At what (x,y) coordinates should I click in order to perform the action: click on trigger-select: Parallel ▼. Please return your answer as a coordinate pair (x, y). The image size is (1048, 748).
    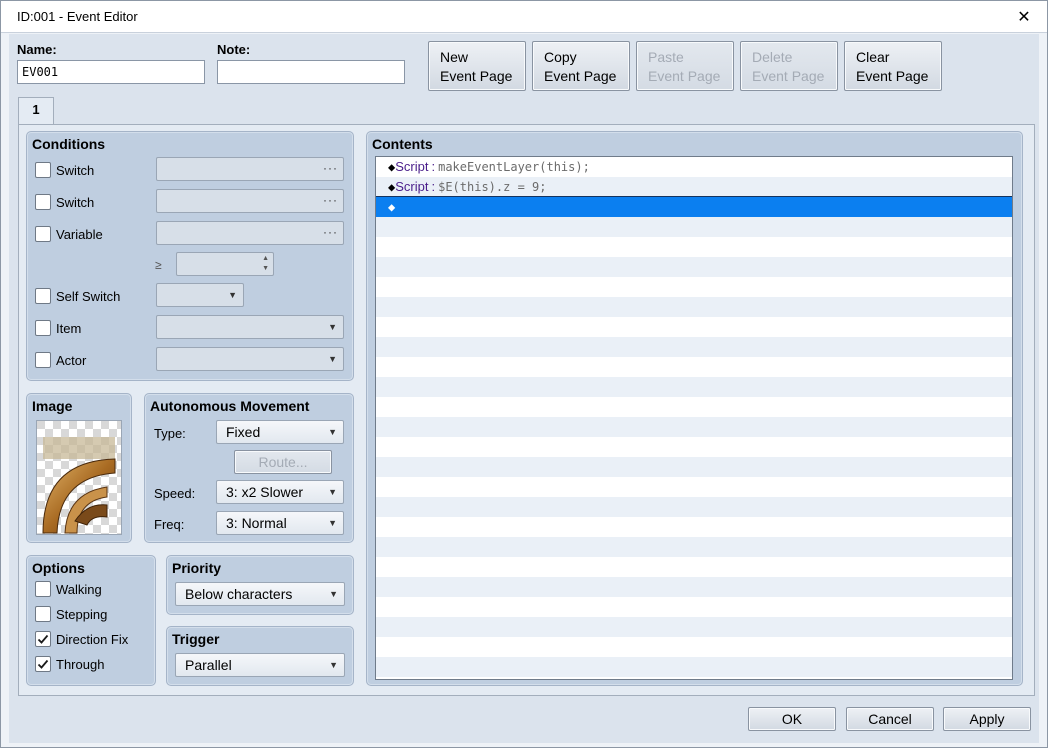
    Looking at the image, I should click on (260, 665).